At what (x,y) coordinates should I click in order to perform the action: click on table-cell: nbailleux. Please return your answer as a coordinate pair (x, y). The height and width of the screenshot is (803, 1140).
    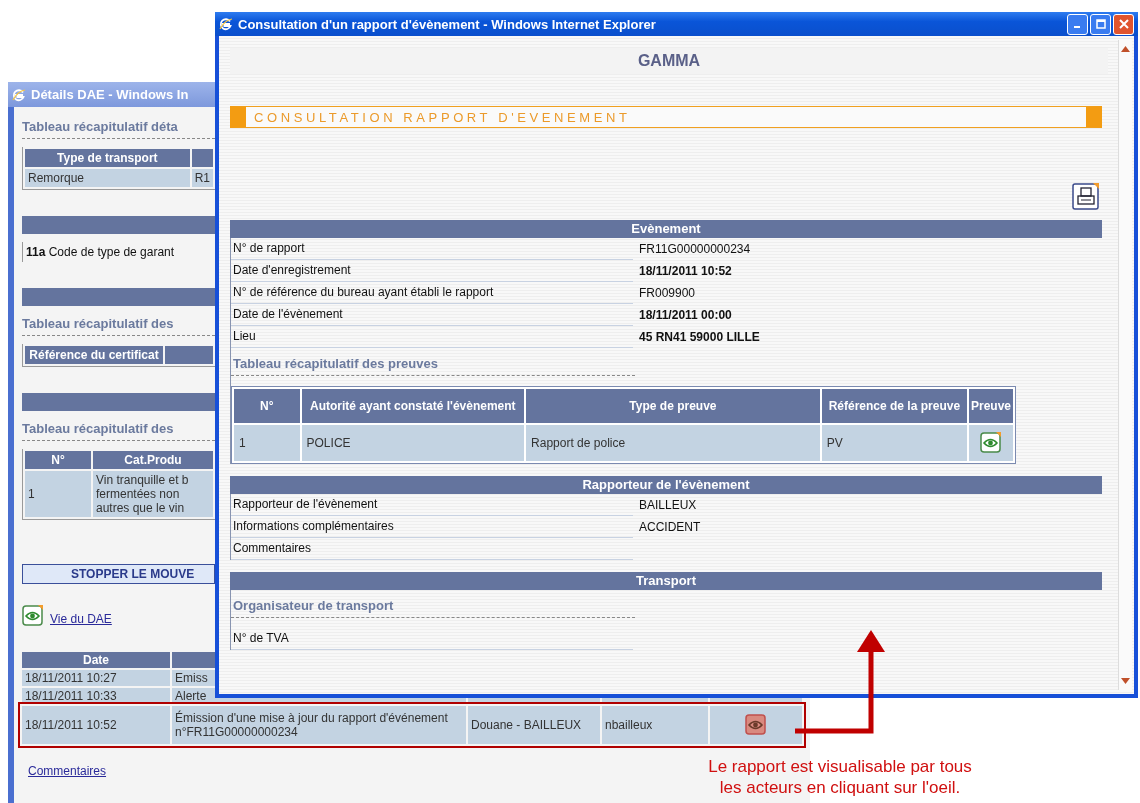
    Looking at the image, I should click on (655, 725).